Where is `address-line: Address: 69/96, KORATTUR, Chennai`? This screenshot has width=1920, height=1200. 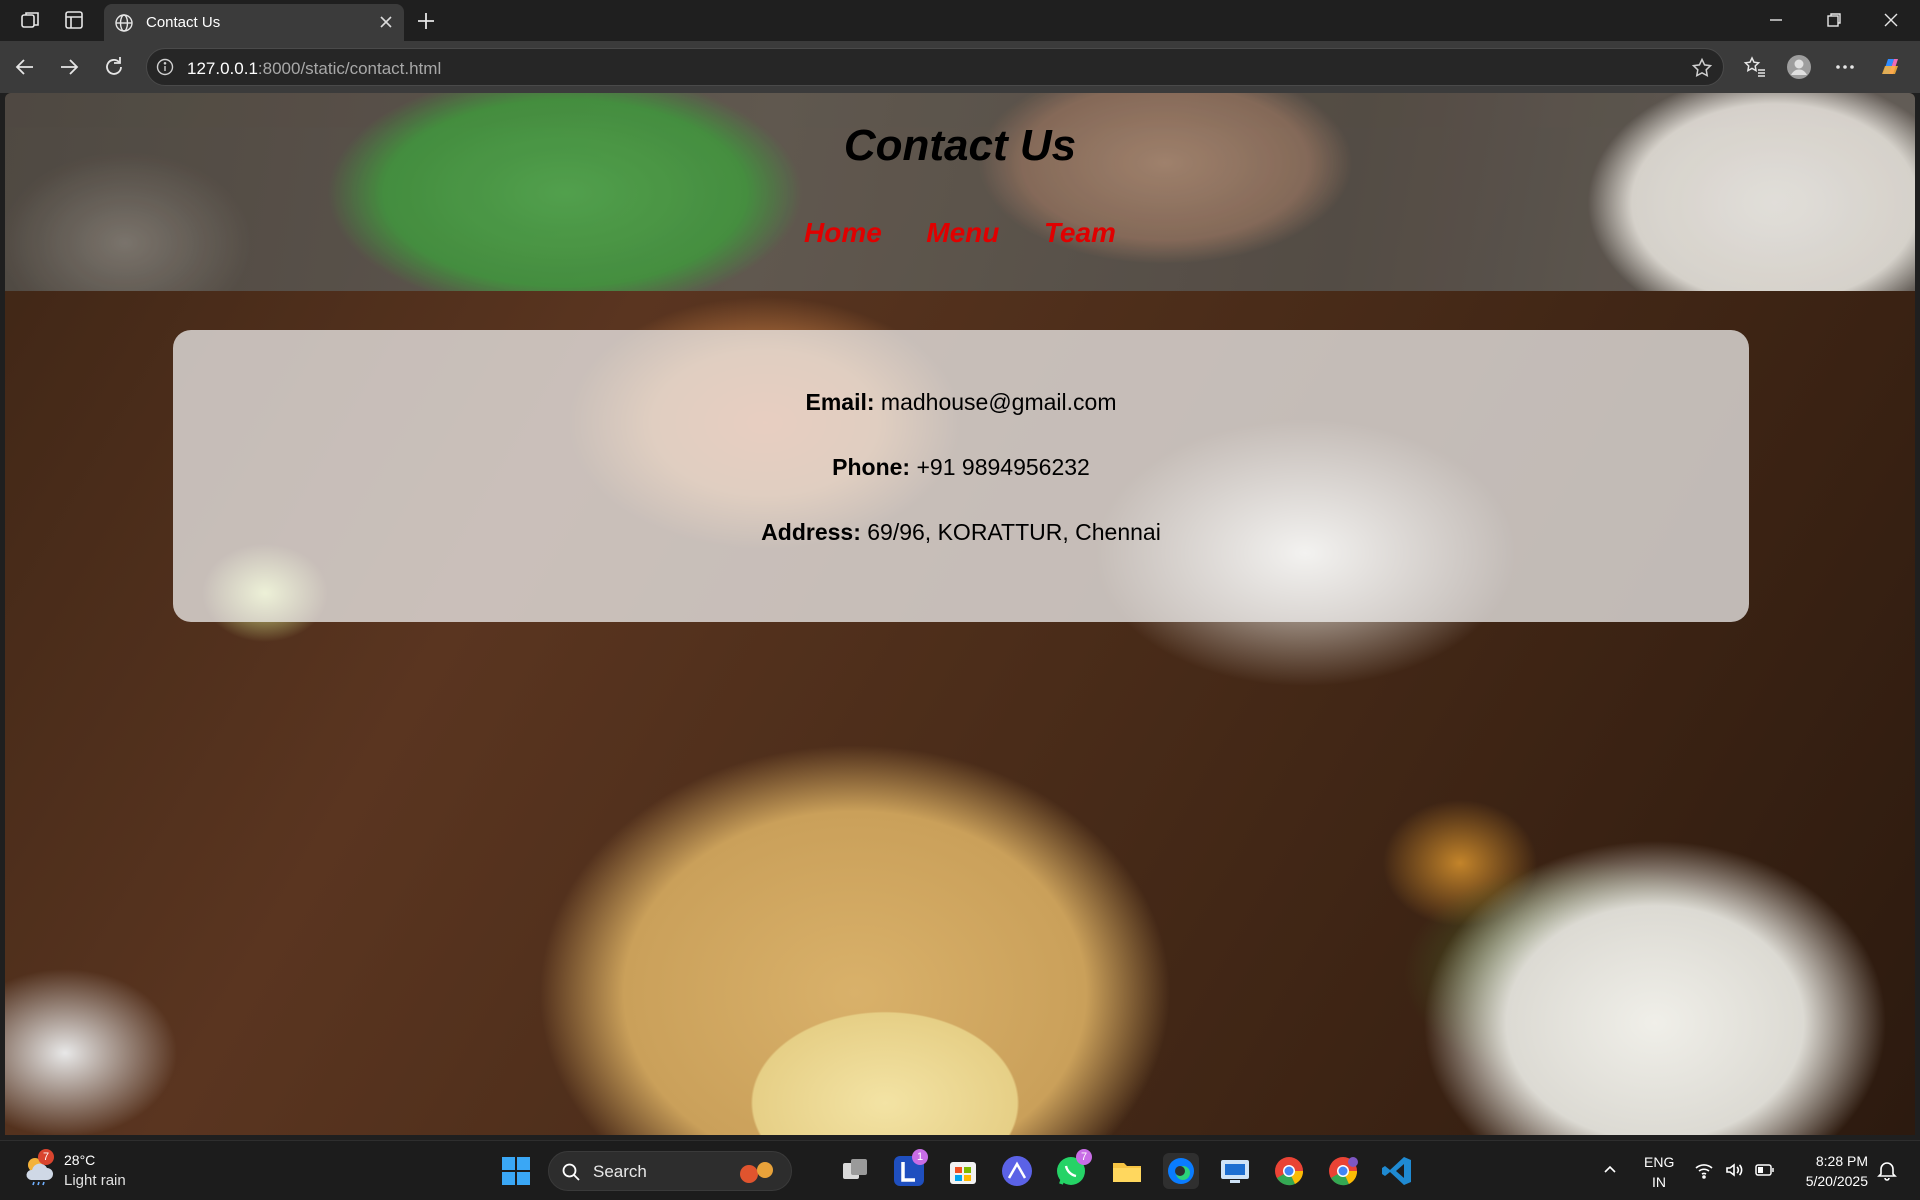 address-line: Address: 69/96, KORATTUR, Chennai is located at coordinates (961, 532).